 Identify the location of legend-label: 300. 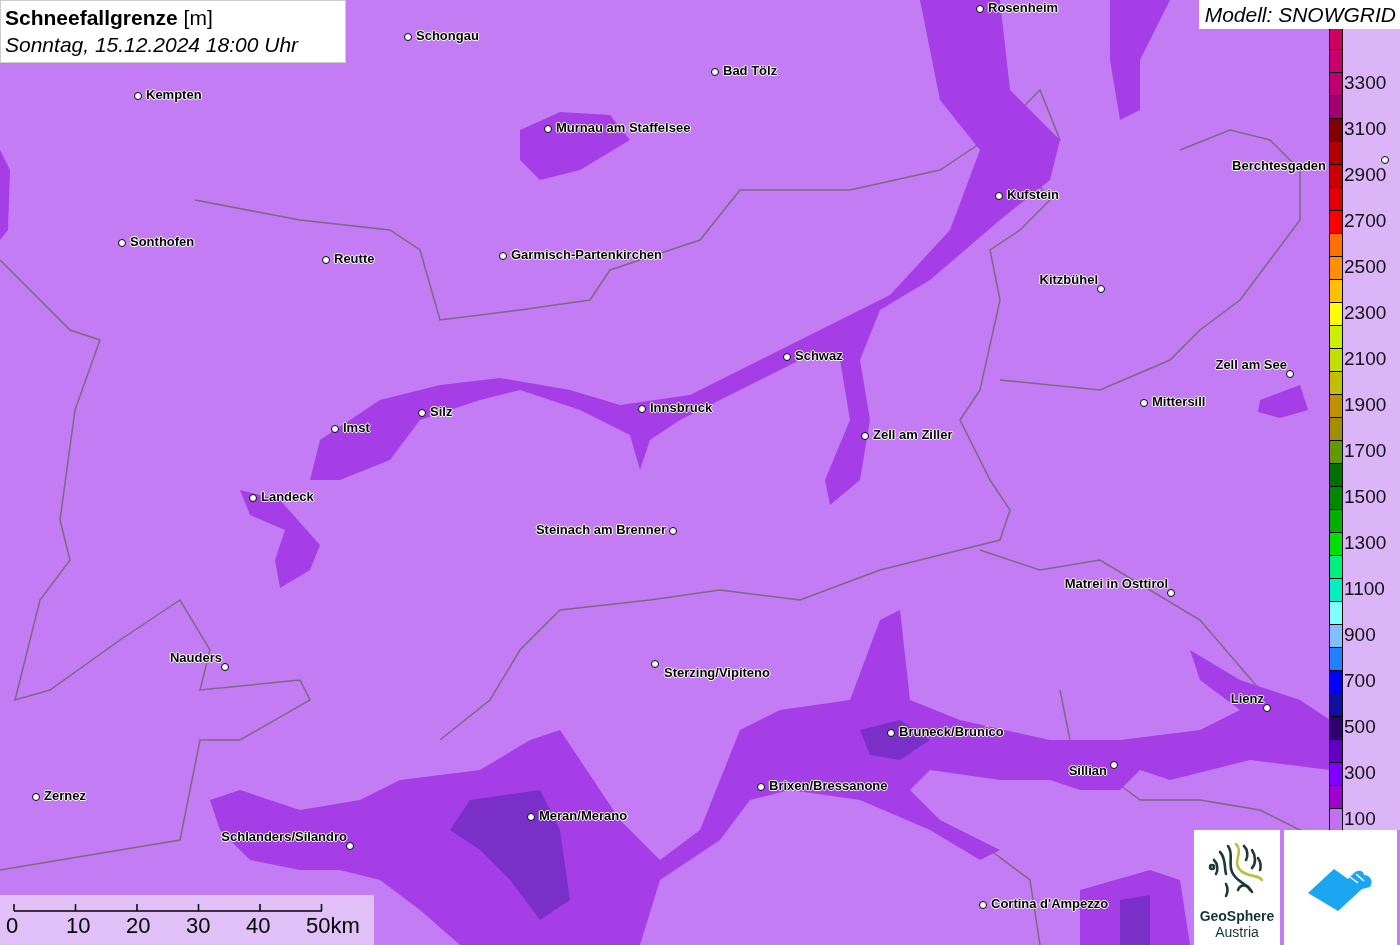
(1360, 773).